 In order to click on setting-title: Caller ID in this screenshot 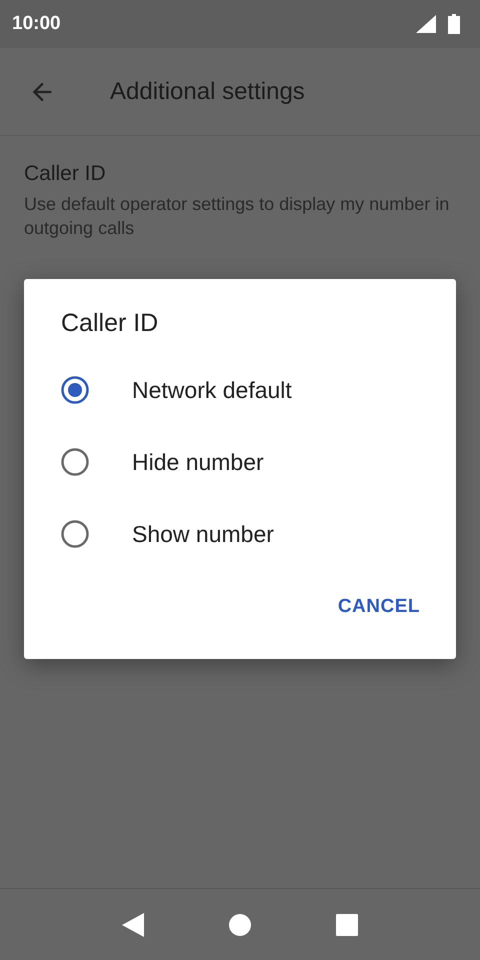, I will do `click(65, 174)`.